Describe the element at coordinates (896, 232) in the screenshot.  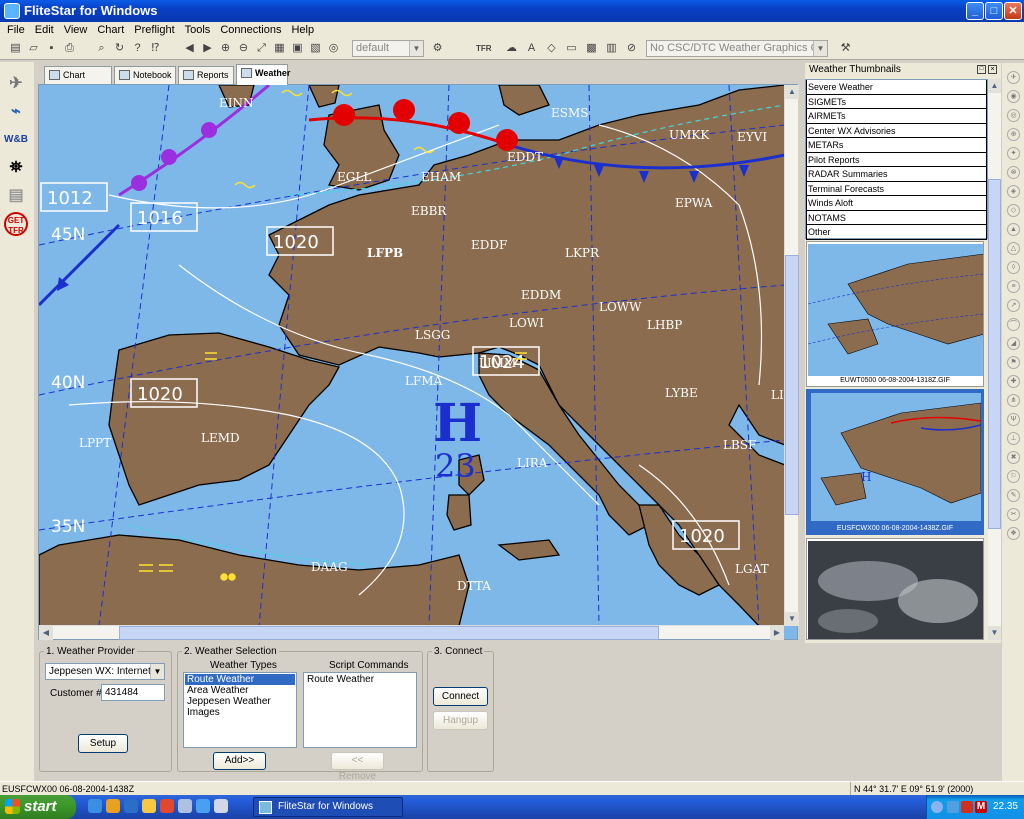
I see `list-item: Other` at that location.